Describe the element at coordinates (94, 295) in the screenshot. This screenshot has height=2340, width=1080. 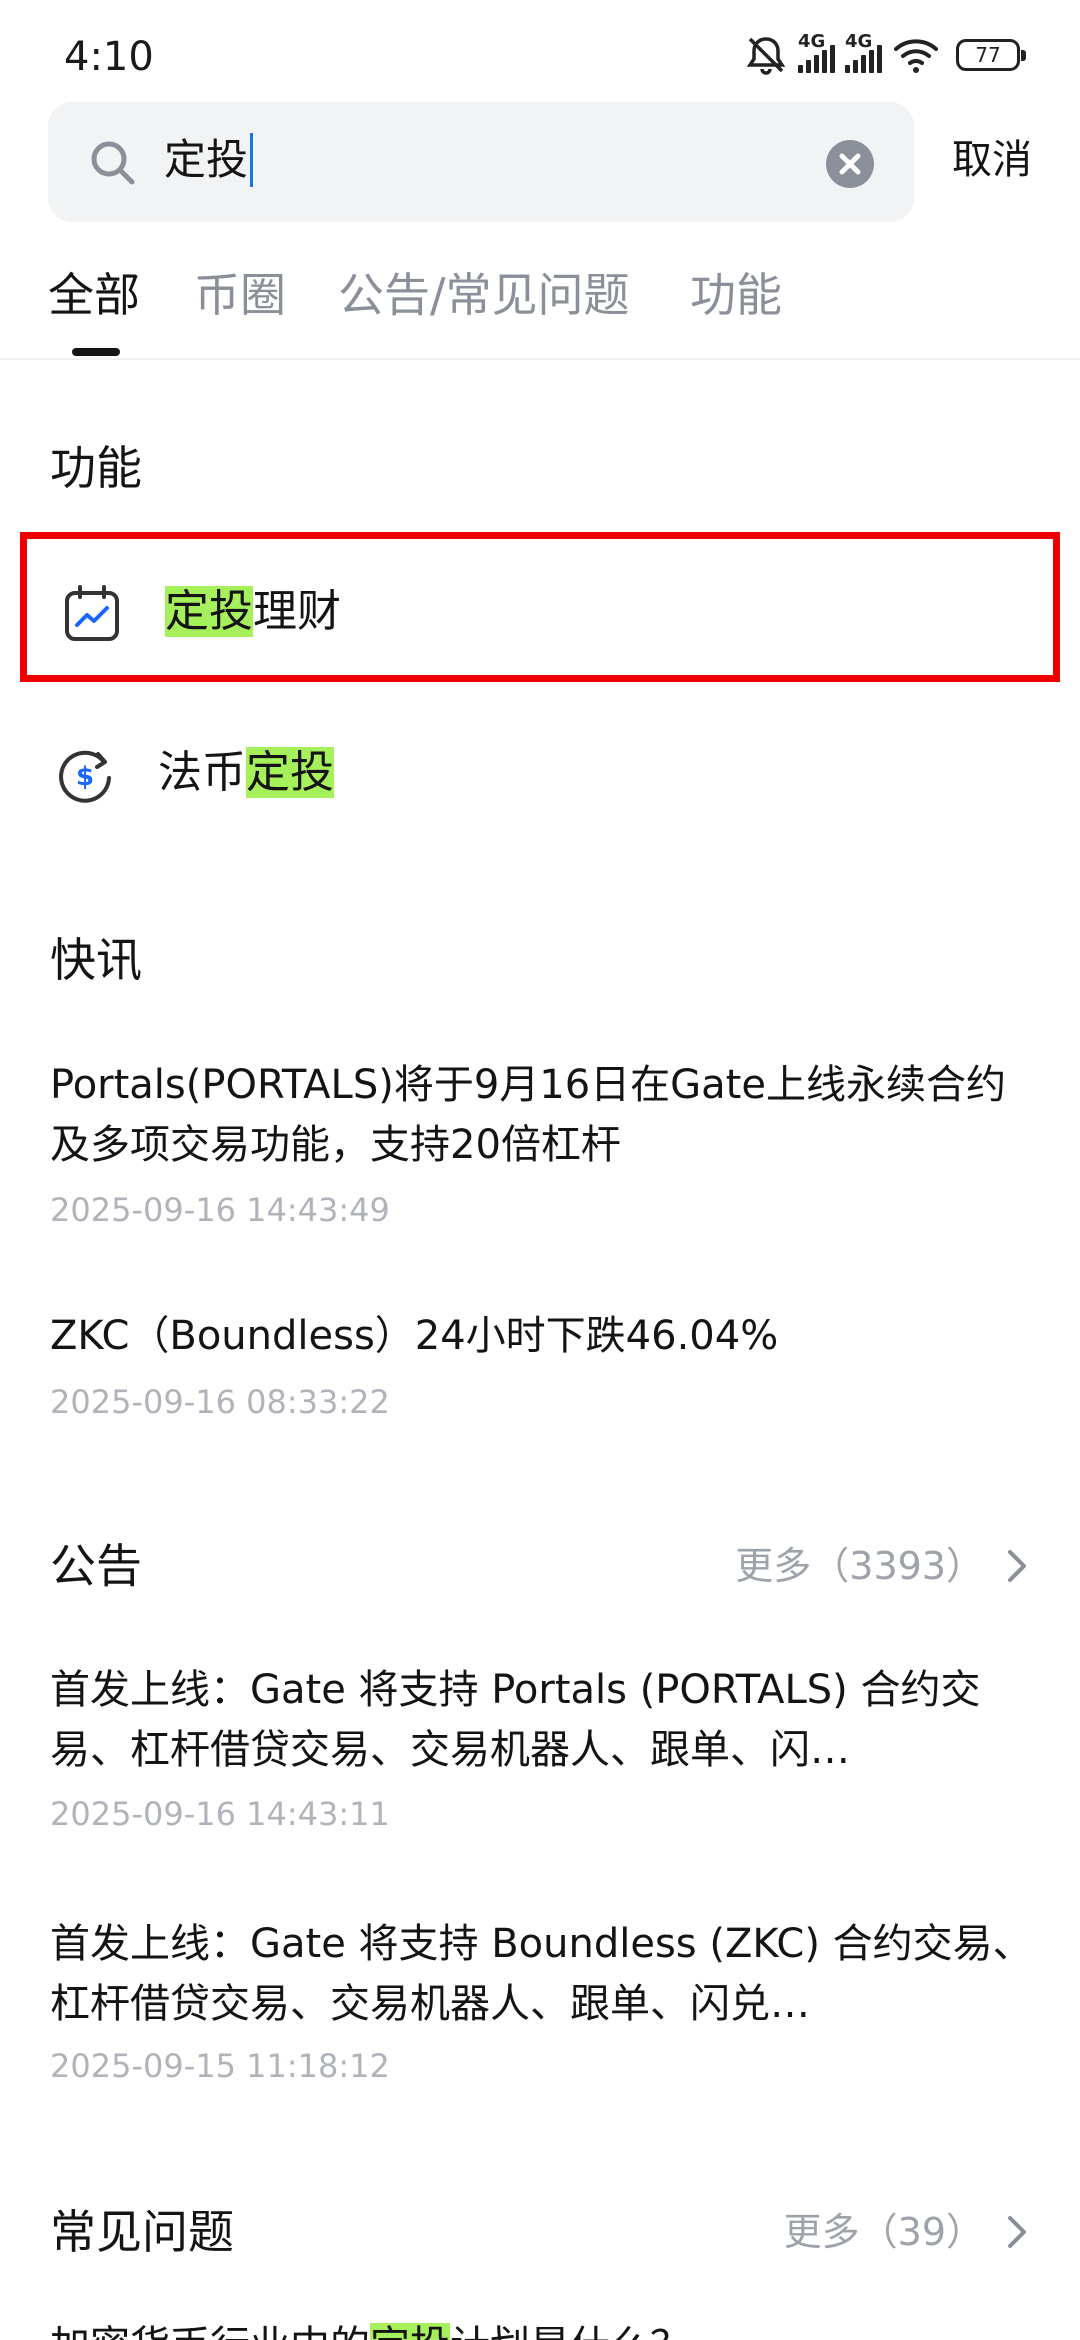
I see `tab-all: 全部` at that location.